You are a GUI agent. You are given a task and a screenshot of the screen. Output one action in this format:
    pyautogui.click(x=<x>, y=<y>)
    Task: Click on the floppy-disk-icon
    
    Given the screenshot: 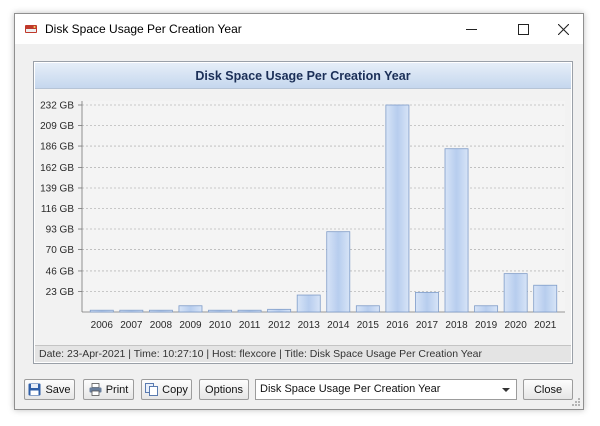 What is the action you would take?
    pyautogui.click(x=34, y=389)
    